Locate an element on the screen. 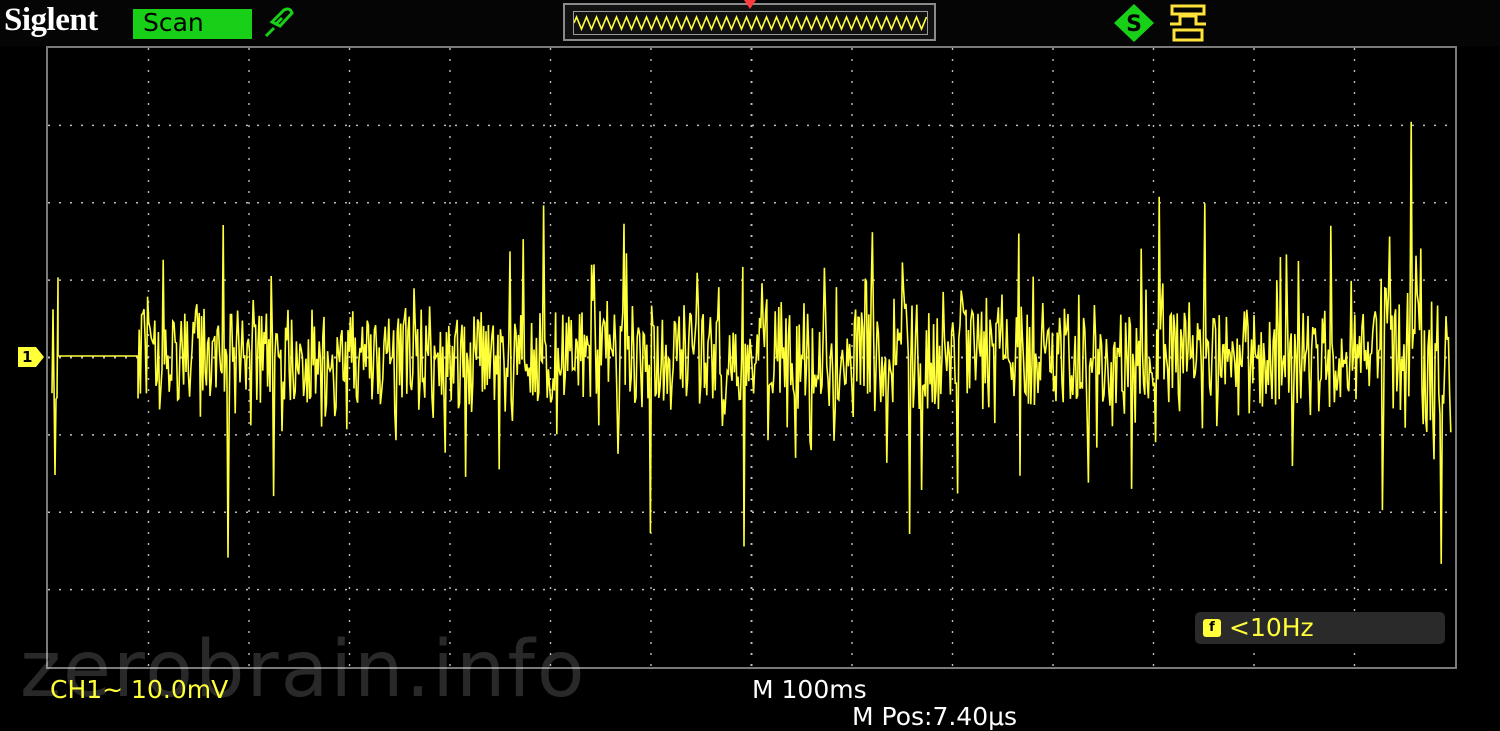 The width and height of the screenshot is (1500, 731). svg-text: S is located at coordinates (1134, 24).